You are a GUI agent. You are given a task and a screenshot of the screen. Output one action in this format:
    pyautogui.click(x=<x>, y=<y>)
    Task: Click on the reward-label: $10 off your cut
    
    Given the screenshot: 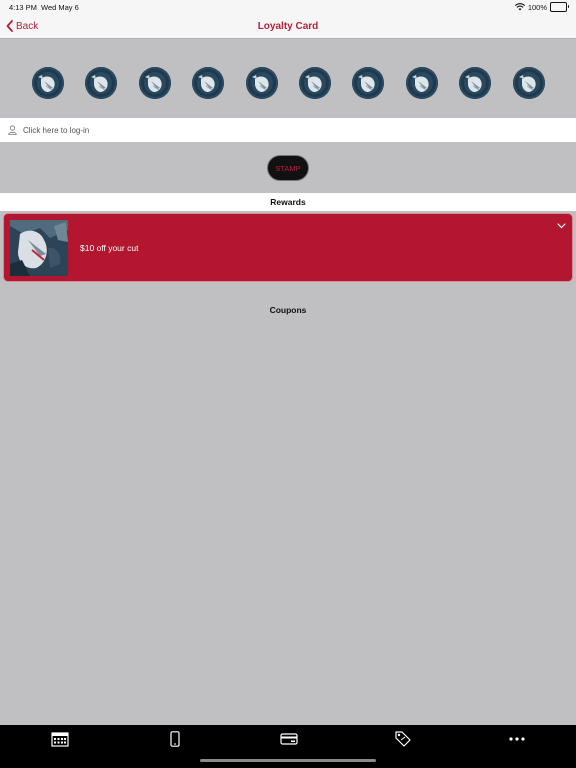 What is the action you would take?
    pyautogui.click(x=109, y=248)
    